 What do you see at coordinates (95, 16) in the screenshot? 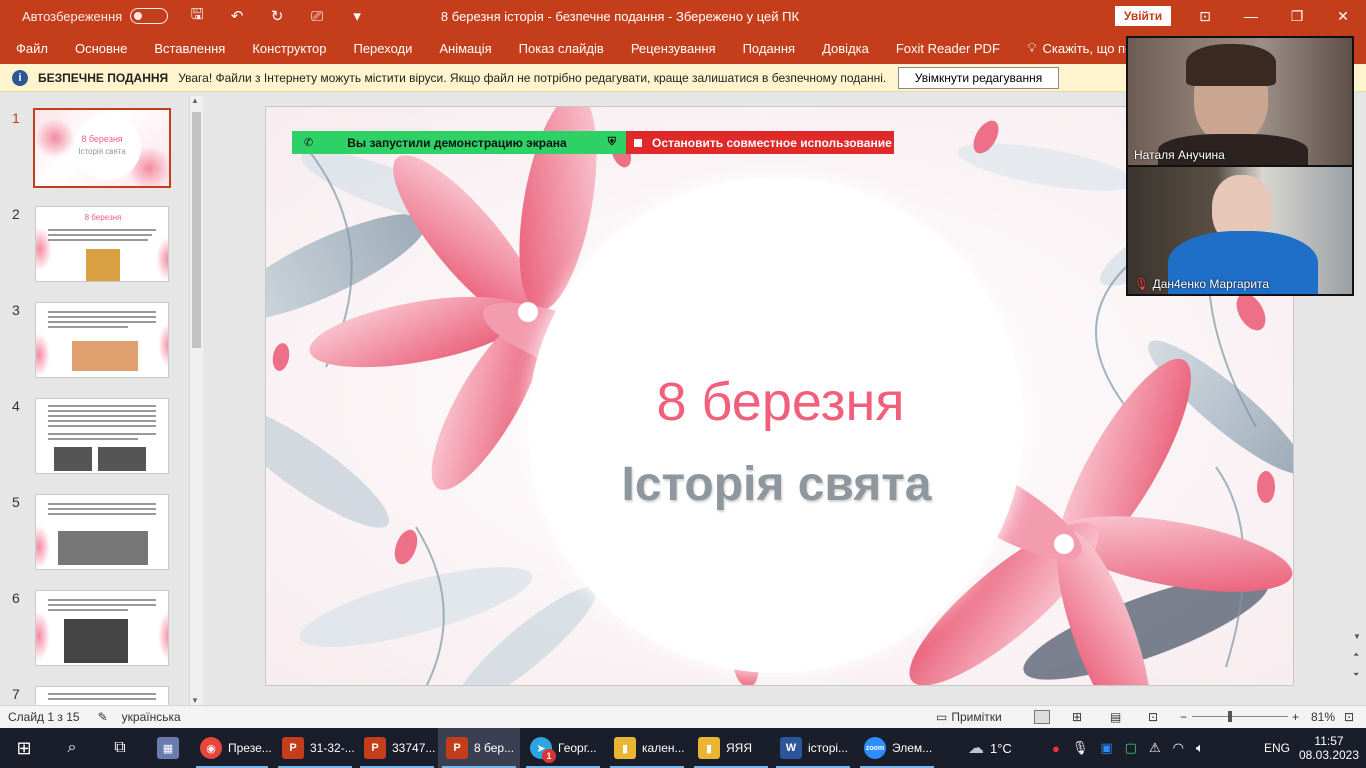
I see `autosave-toggle: Автозбереження` at bounding box center [95, 16].